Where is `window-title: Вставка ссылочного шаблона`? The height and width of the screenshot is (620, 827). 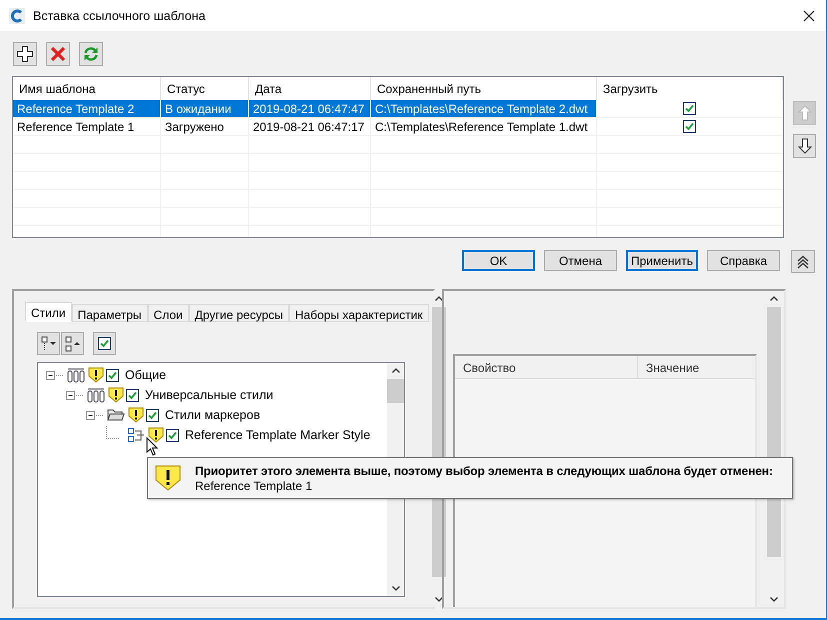
window-title: Вставка ссылочного шаблона is located at coordinates (119, 15).